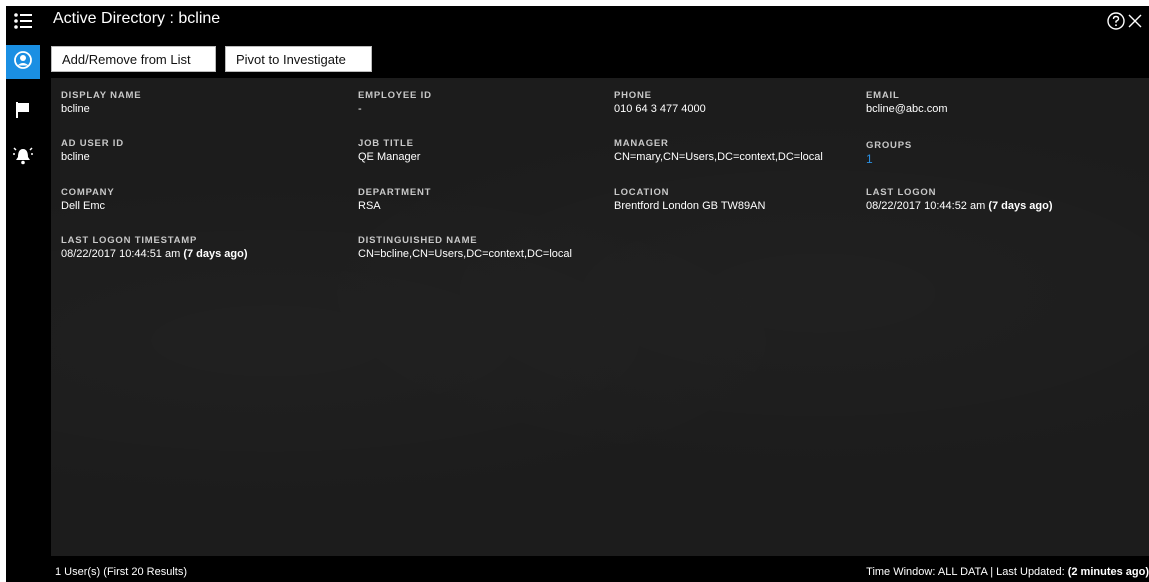 This screenshot has height=582, width=1149. I want to click on field-ad-user-id: AD USER ID bcline, so click(92, 151).